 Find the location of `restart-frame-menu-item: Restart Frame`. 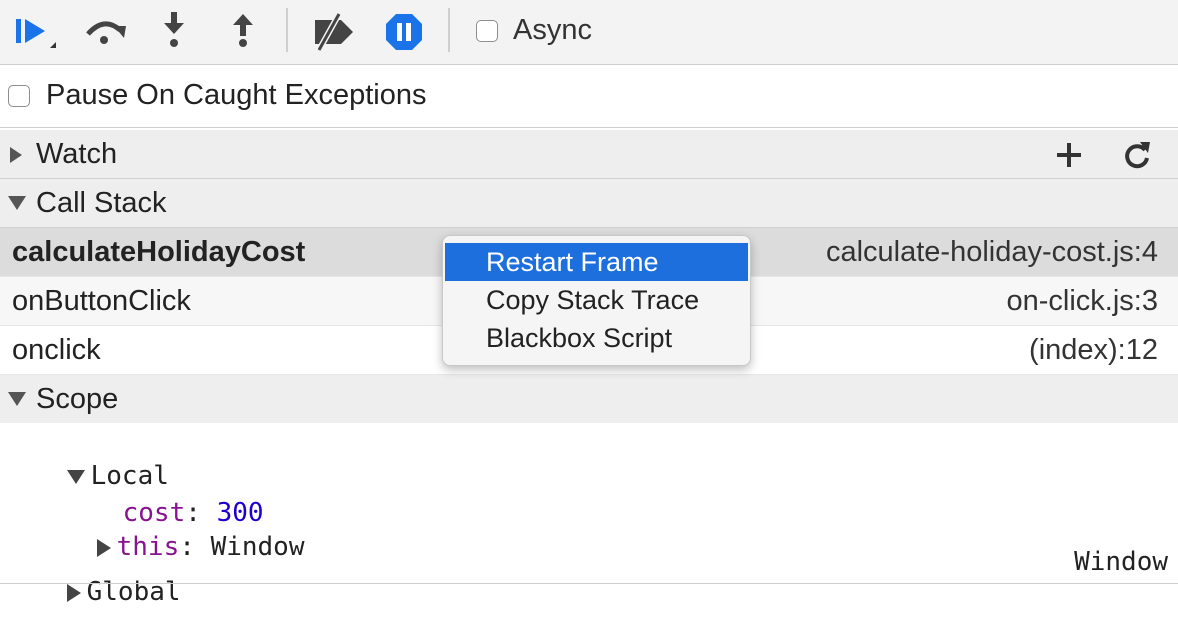

restart-frame-menu-item: Restart Frame is located at coordinates (596, 262).